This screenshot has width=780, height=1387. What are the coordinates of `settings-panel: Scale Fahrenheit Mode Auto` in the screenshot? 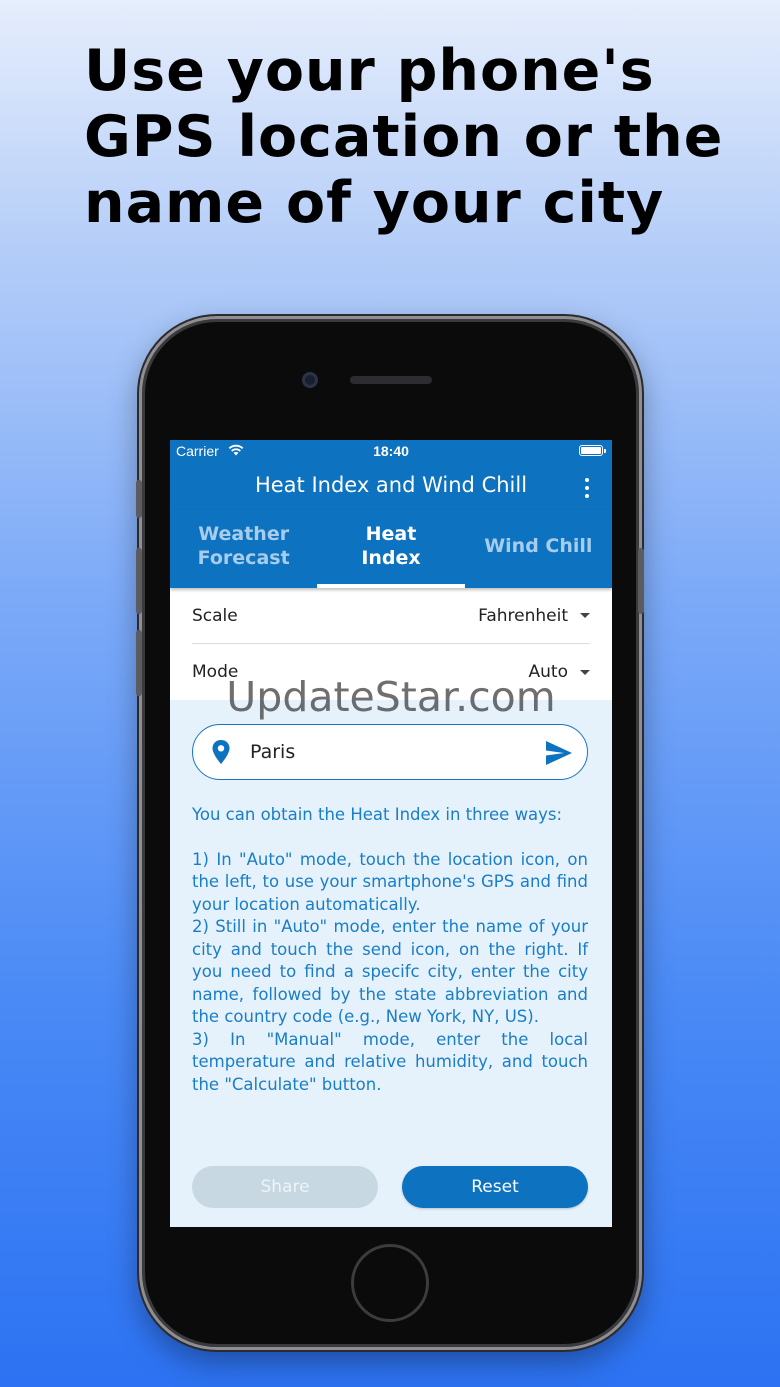 It's located at (391, 644).